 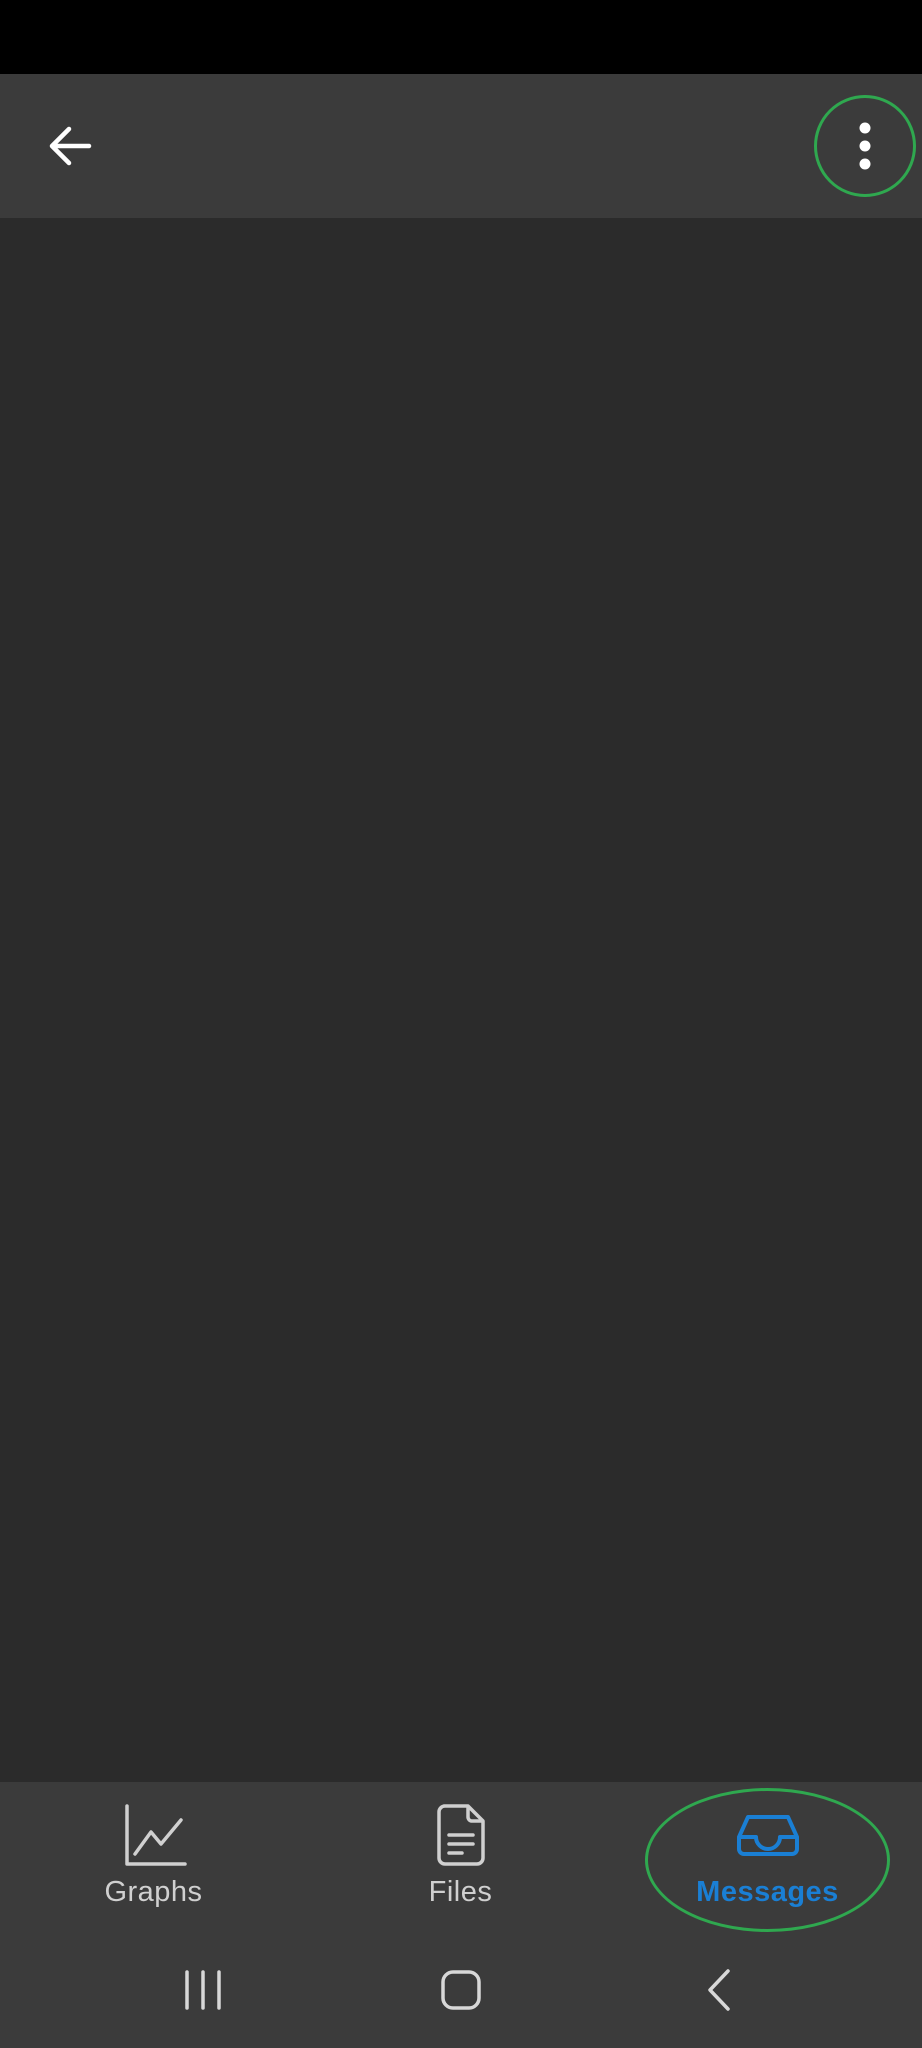 I want to click on system-navigation-bar, so click(x=461, y=1990).